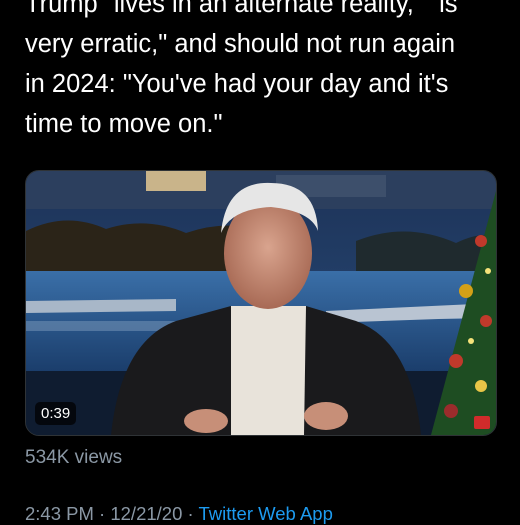  I want to click on source-app-link: Twitter Web App, so click(266, 513).